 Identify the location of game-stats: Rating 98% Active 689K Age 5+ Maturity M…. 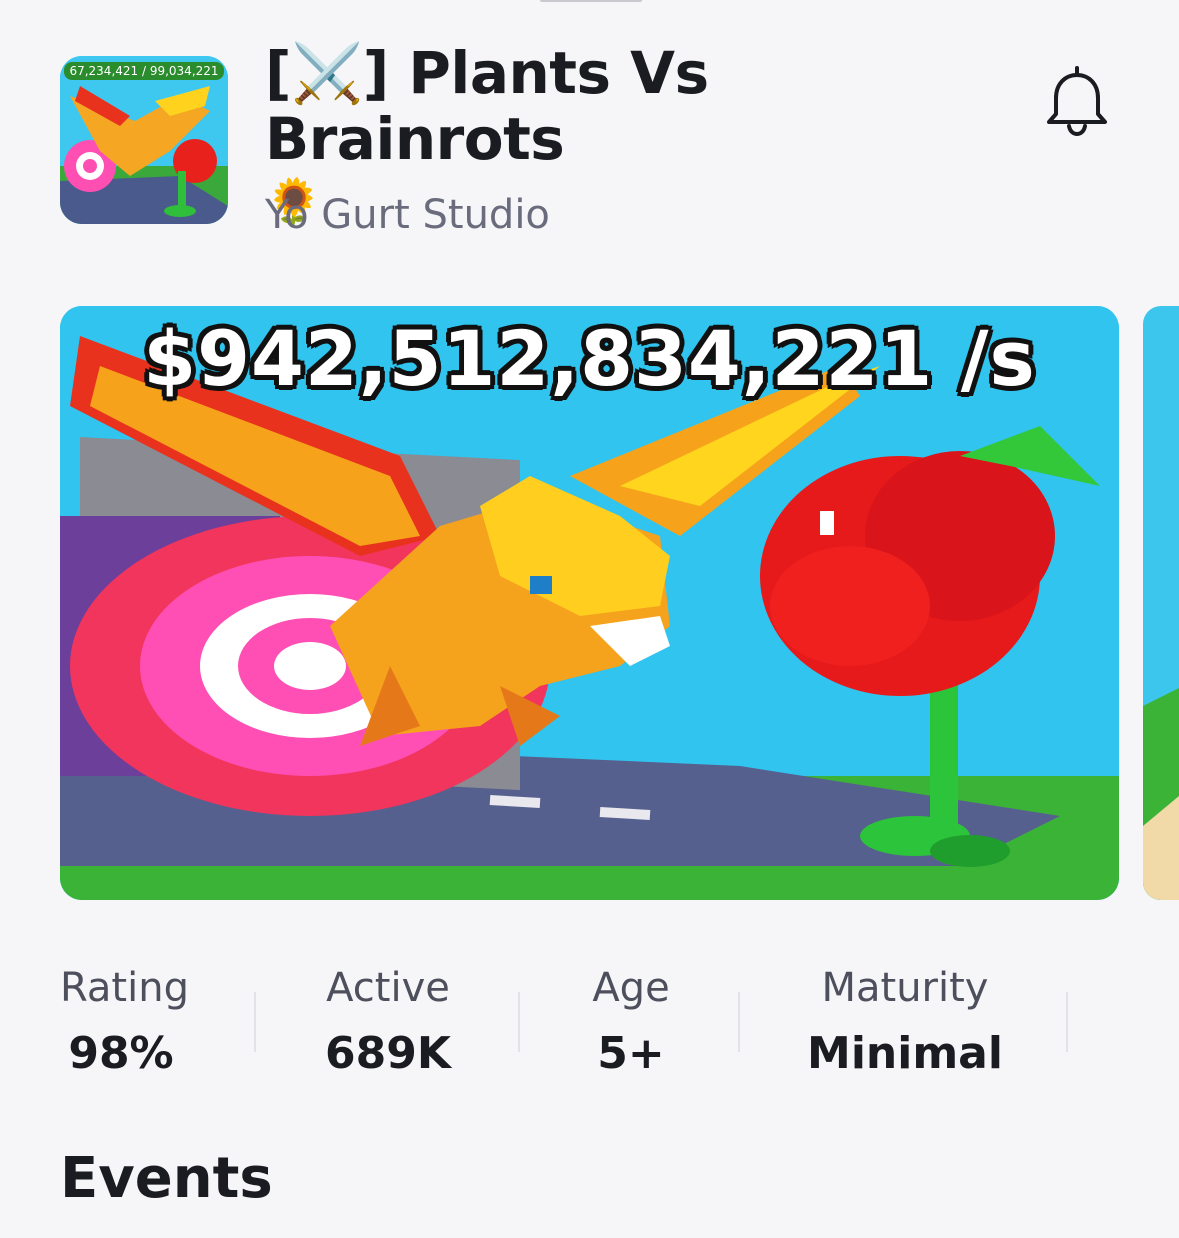
(589, 1030).